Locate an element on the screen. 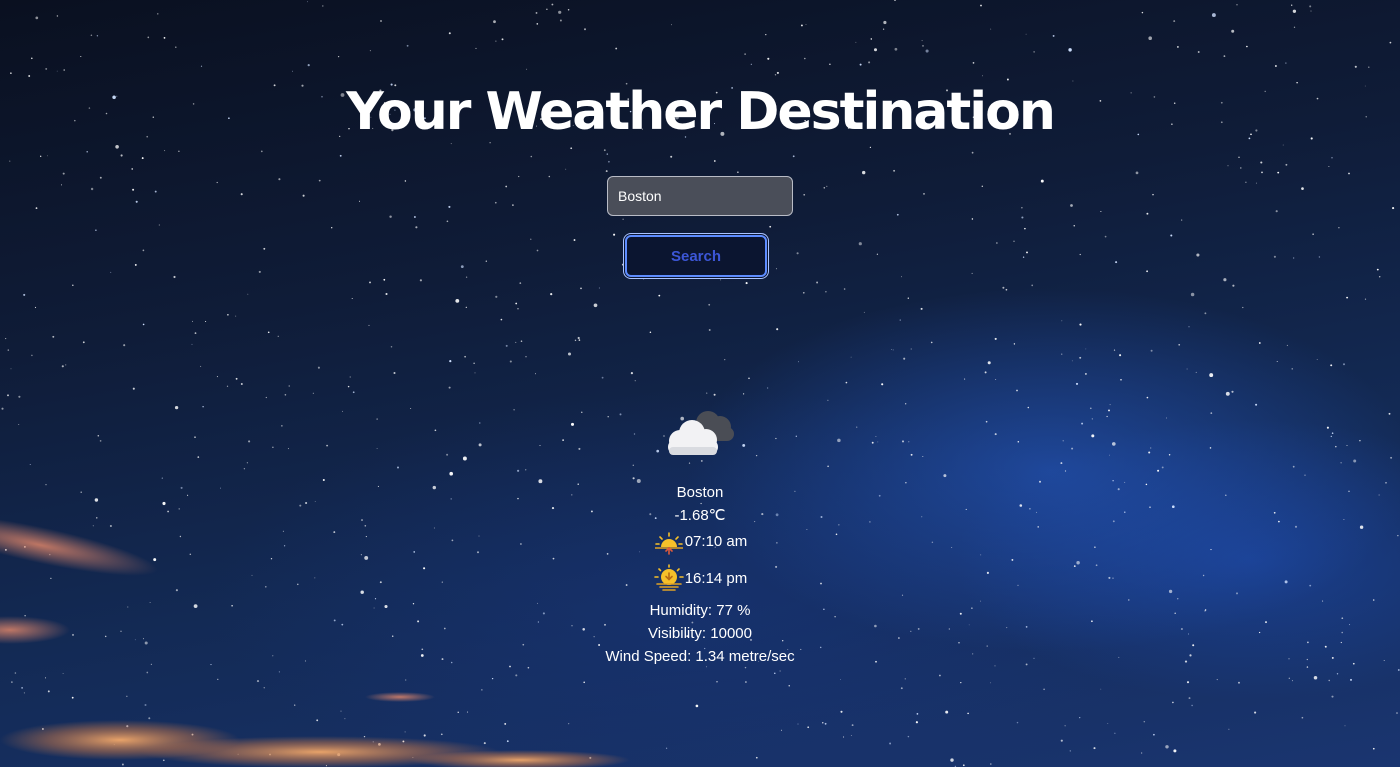 The width and height of the screenshot is (1400, 767). sunset-row: 16:14 pm is located at coordinates (700, 581).